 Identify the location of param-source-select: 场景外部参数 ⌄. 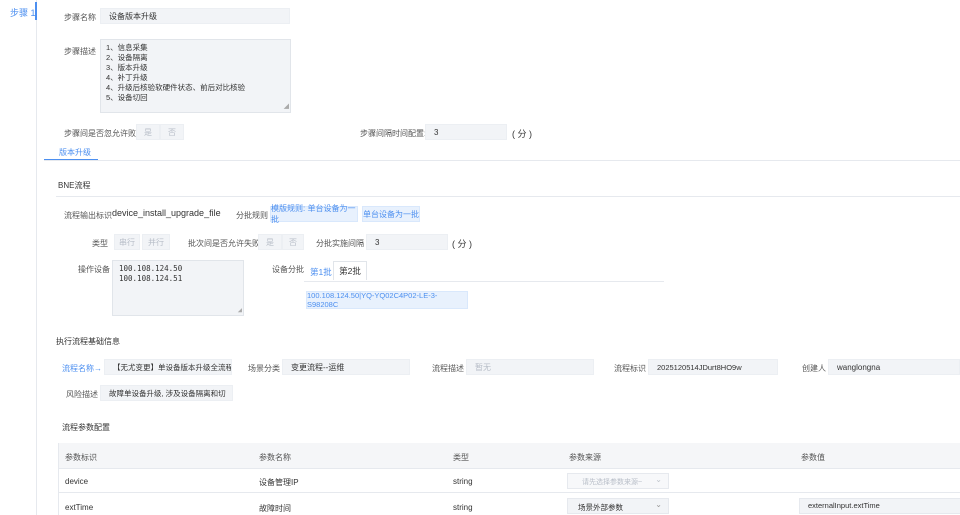
(618, 506).